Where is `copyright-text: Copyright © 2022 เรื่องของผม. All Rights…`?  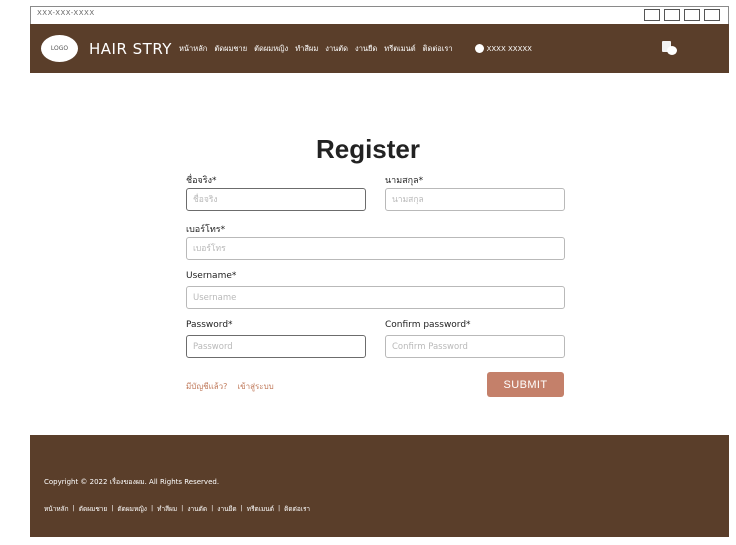 copyright-text: Copyright © 2022 เรื่องของผม. All Rights… is located at coordinates (132, 482).